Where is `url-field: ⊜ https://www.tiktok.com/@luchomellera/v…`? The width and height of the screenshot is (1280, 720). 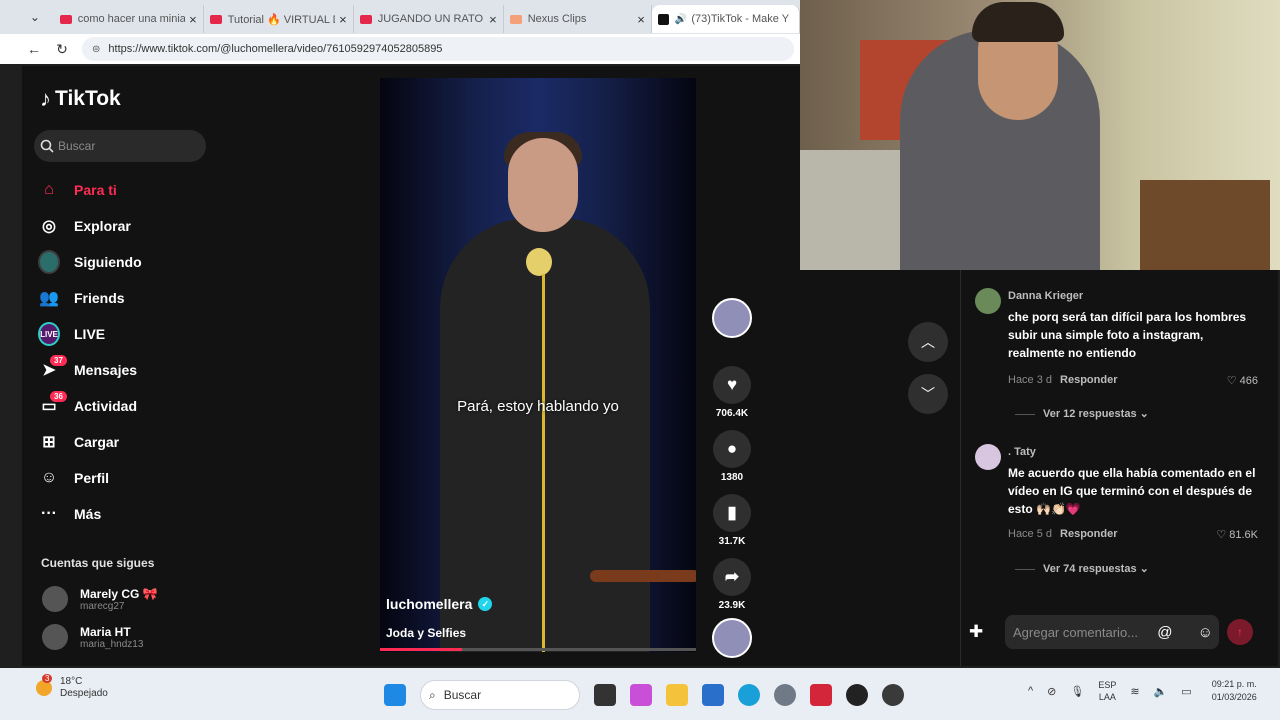
url-field: ⊜ https://www.tiktok.com/@luchomellera/v… is located at coordinates (438, 49).